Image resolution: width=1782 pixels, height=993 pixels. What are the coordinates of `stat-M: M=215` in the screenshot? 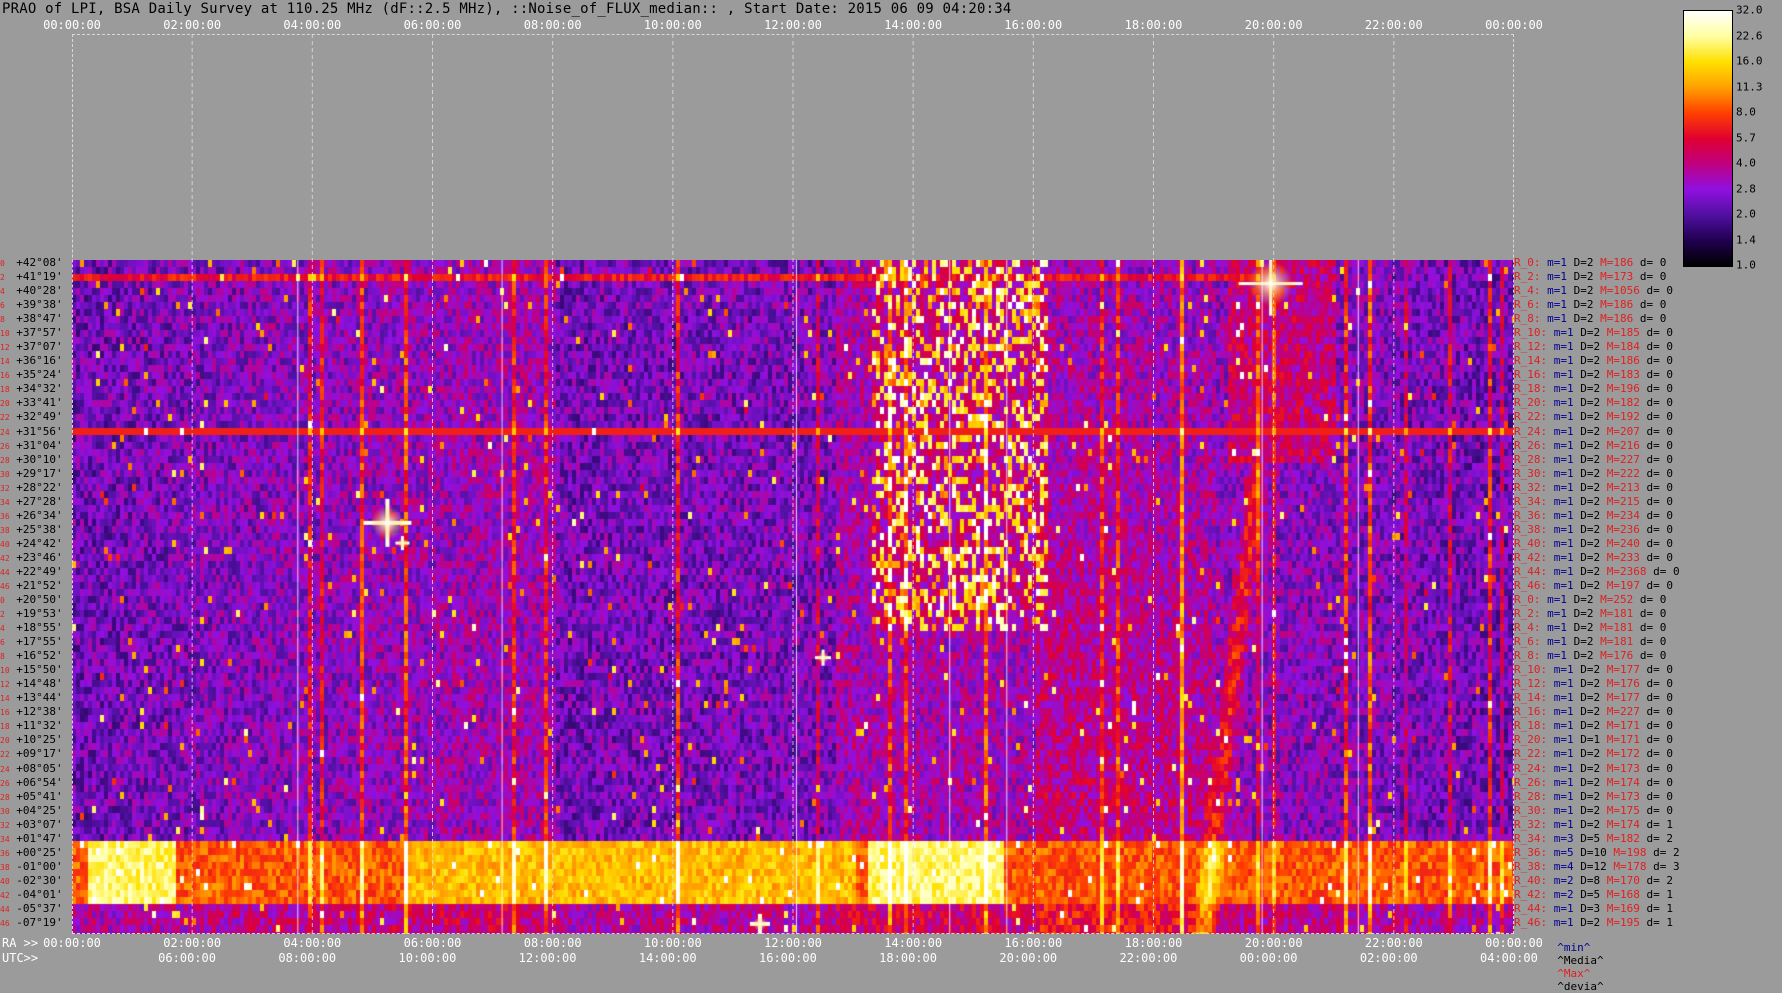 It's located at (1620, 501).